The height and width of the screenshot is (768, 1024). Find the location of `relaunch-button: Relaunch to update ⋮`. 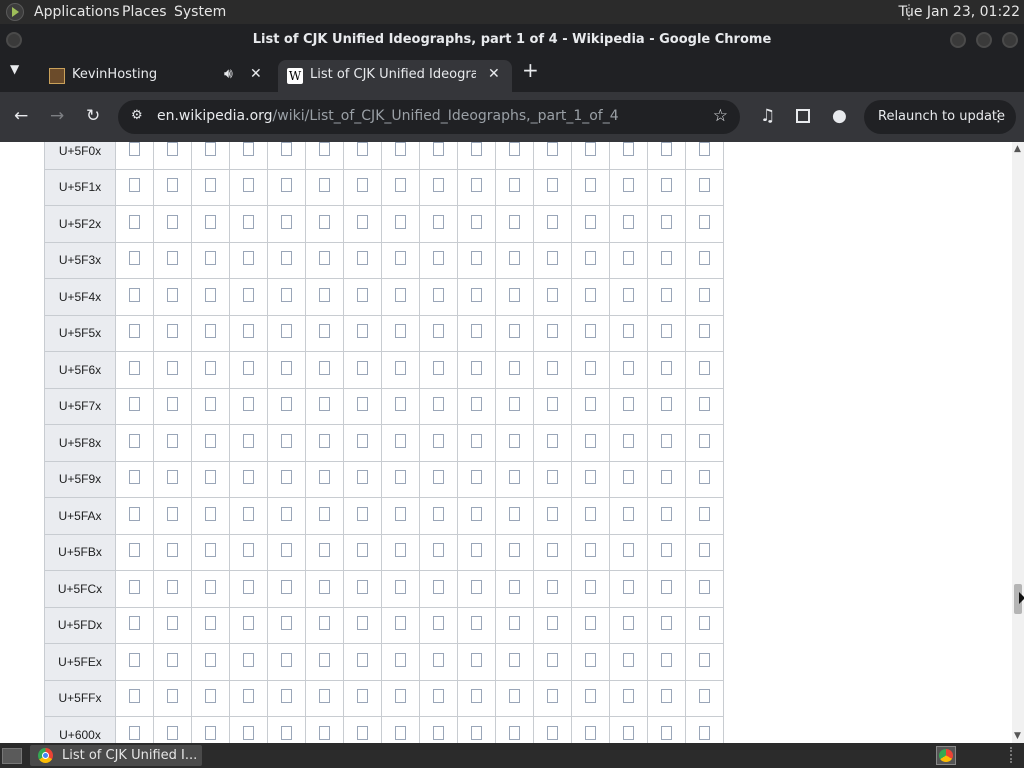

relaunch-button: Relaunch to update ⋮ is located at coordinates (940, 117).